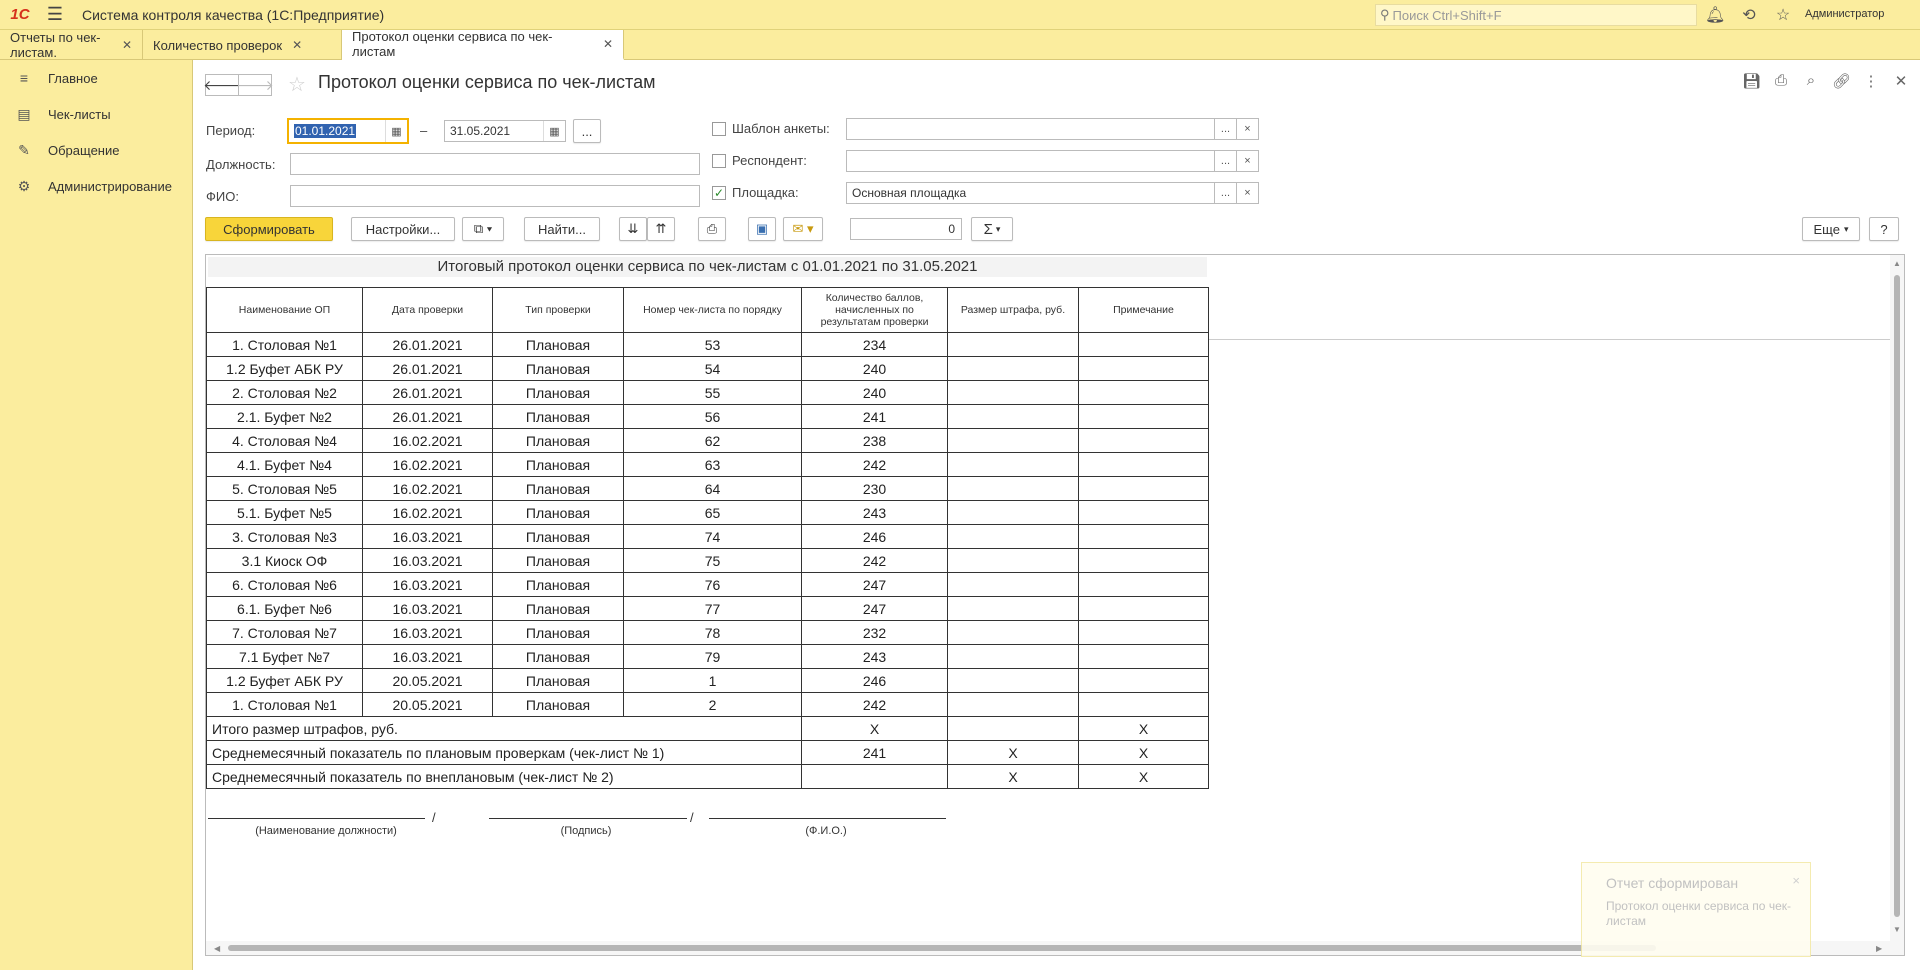 This screenshot has height=970, width=1920. What do you see at coordinates (1811, 81) in the screenshot?
I see `preview-icon: ⌕` at bounding box center [1811, 81].